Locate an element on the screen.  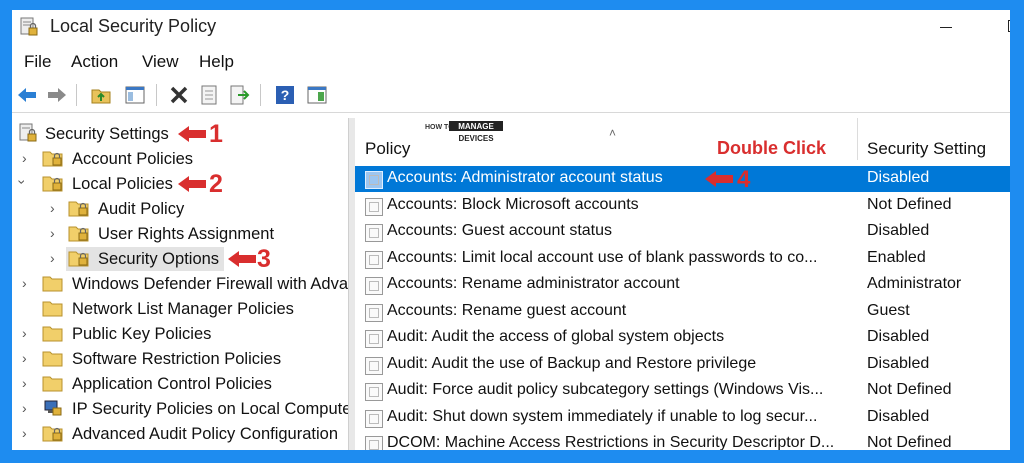
menu-view: View is located at coordinates (160, 62).